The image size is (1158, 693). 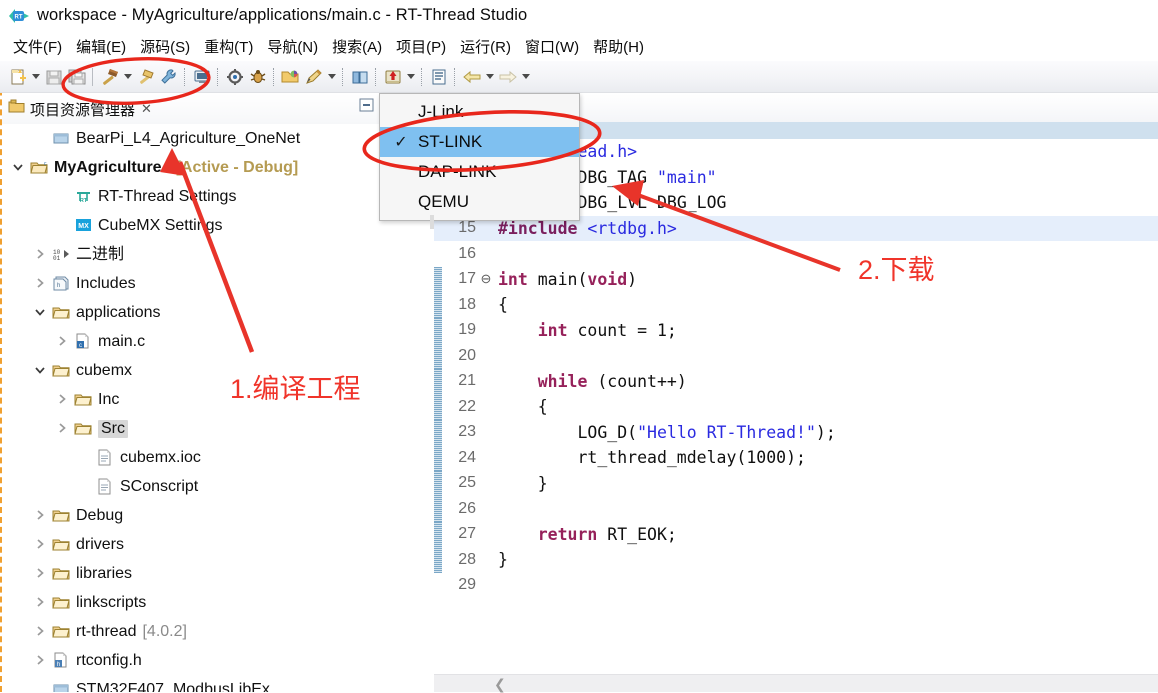 I want to click on code-line: 19 int count = 1;, so click(x=796, y=330).